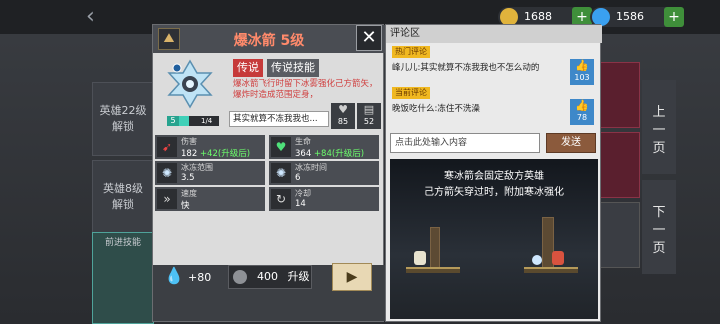 This screenshot has width=720, height=324. I want to click on skill-card-forward: 前进技能, so click(123, 278).